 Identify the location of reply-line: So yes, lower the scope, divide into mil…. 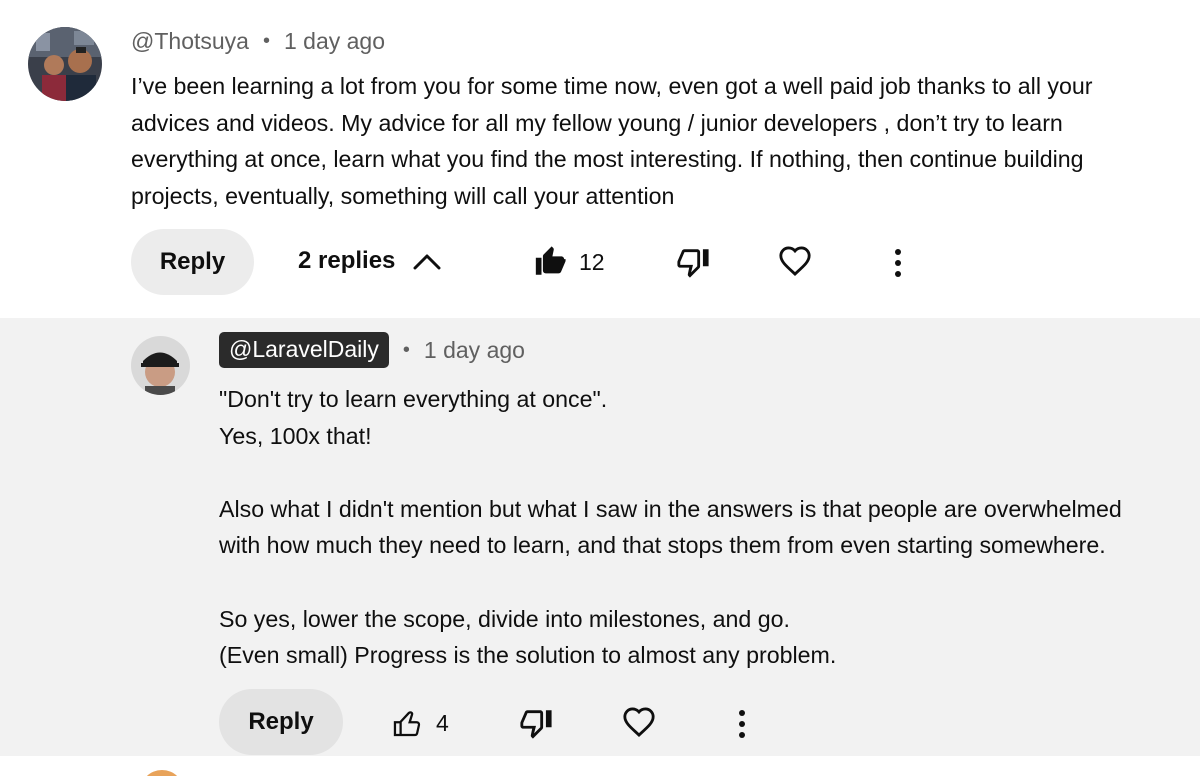
(504, 618).